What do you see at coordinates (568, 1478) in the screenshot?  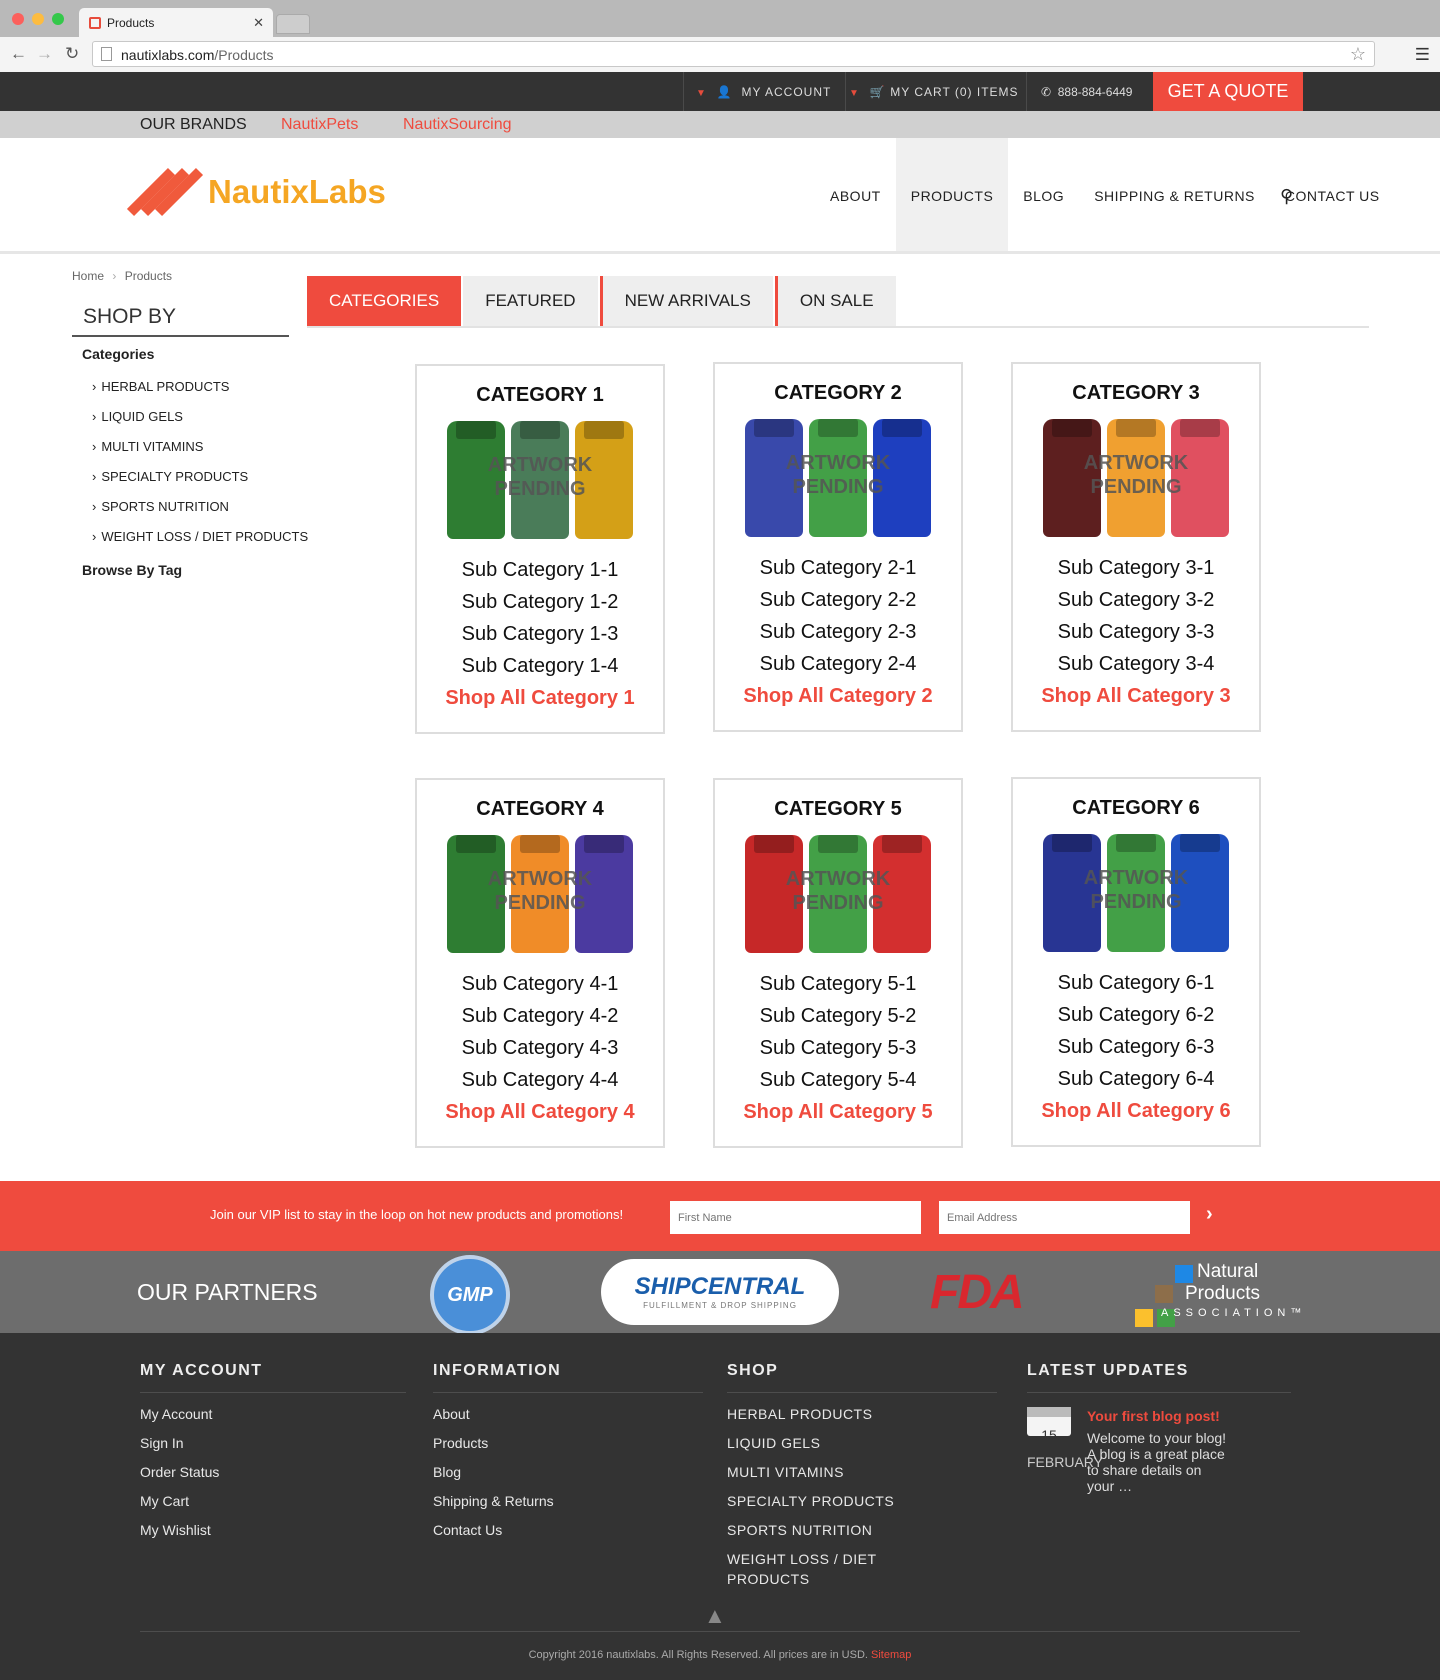 I see `footer-link: Blog` at bounding box center [568, 1478].